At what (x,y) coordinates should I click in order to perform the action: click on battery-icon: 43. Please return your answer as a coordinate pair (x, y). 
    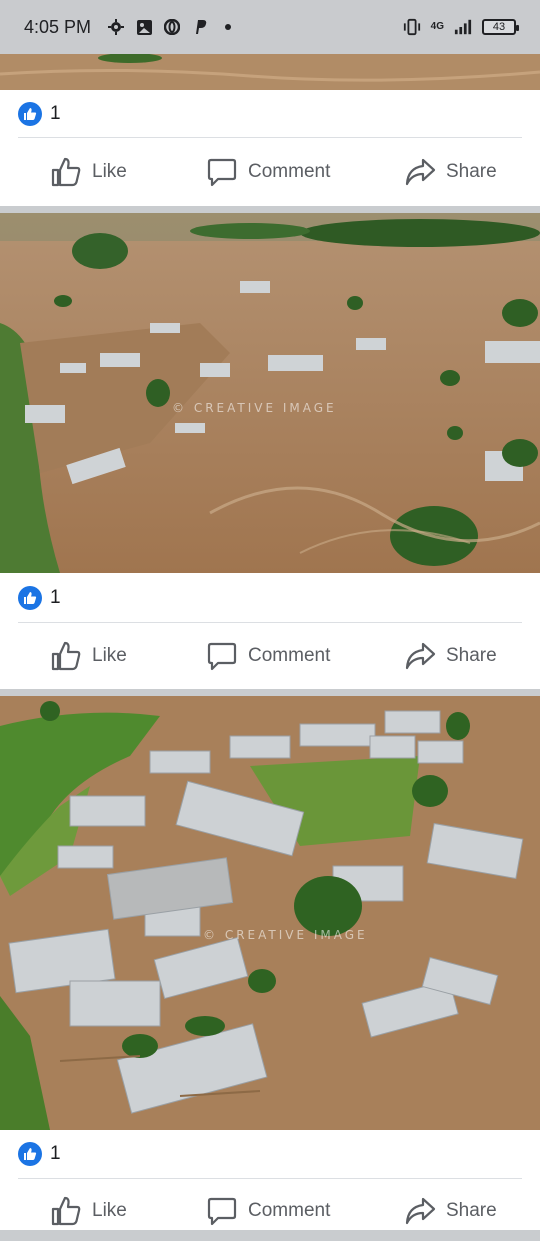
    Looking at the image, I should click on (500, 27).